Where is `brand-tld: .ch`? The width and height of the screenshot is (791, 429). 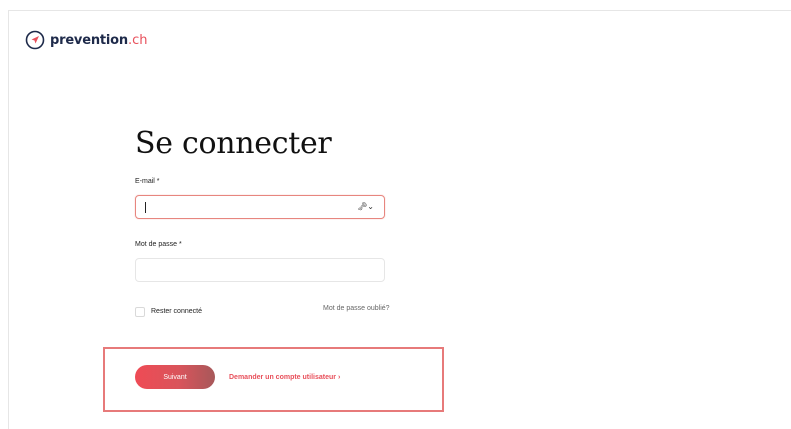 brand-tld: .ch is located at coordinates (137, 40).